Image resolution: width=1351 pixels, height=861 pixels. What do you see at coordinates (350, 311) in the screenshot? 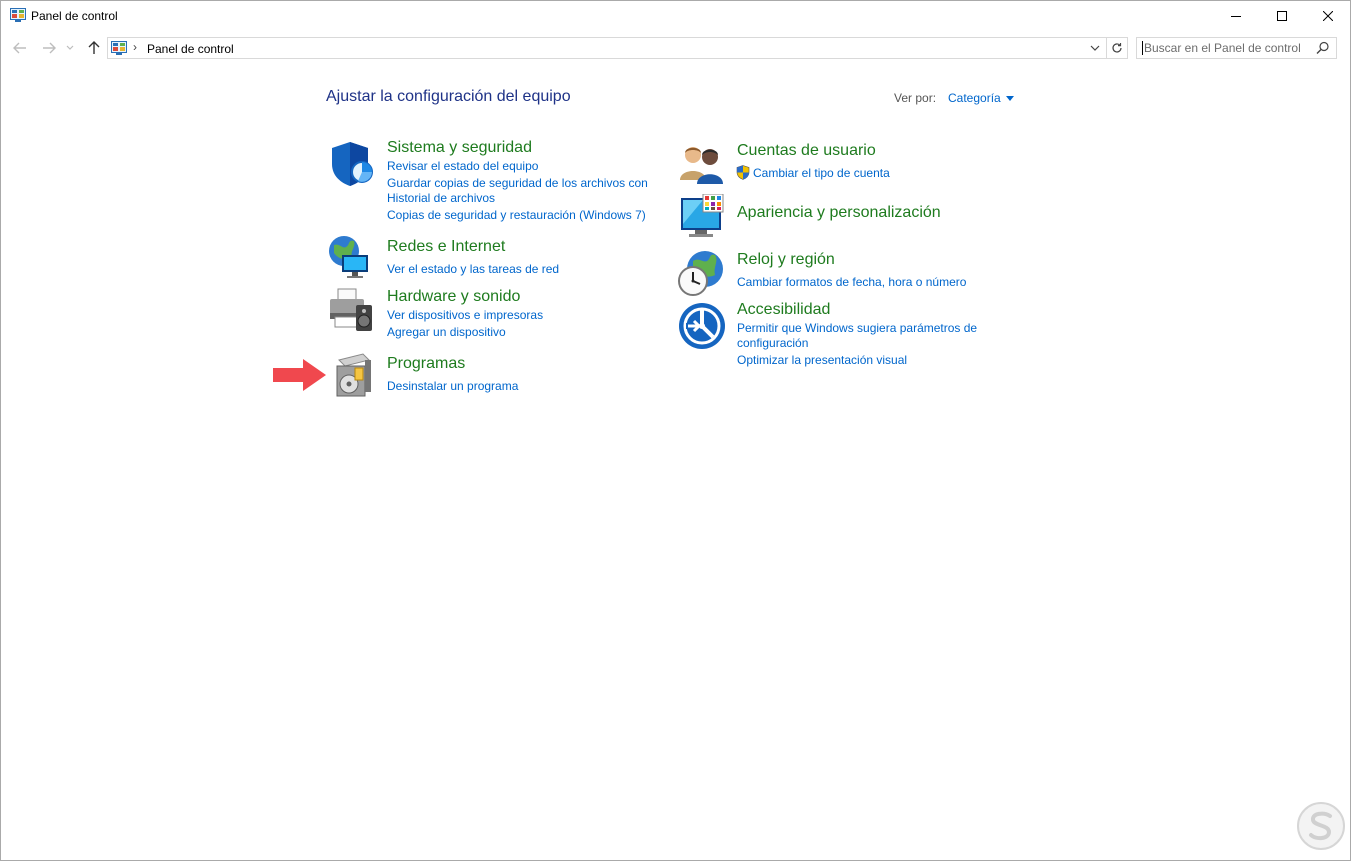
I see `printer-speaker-icon` at bounding box center [350, 311].